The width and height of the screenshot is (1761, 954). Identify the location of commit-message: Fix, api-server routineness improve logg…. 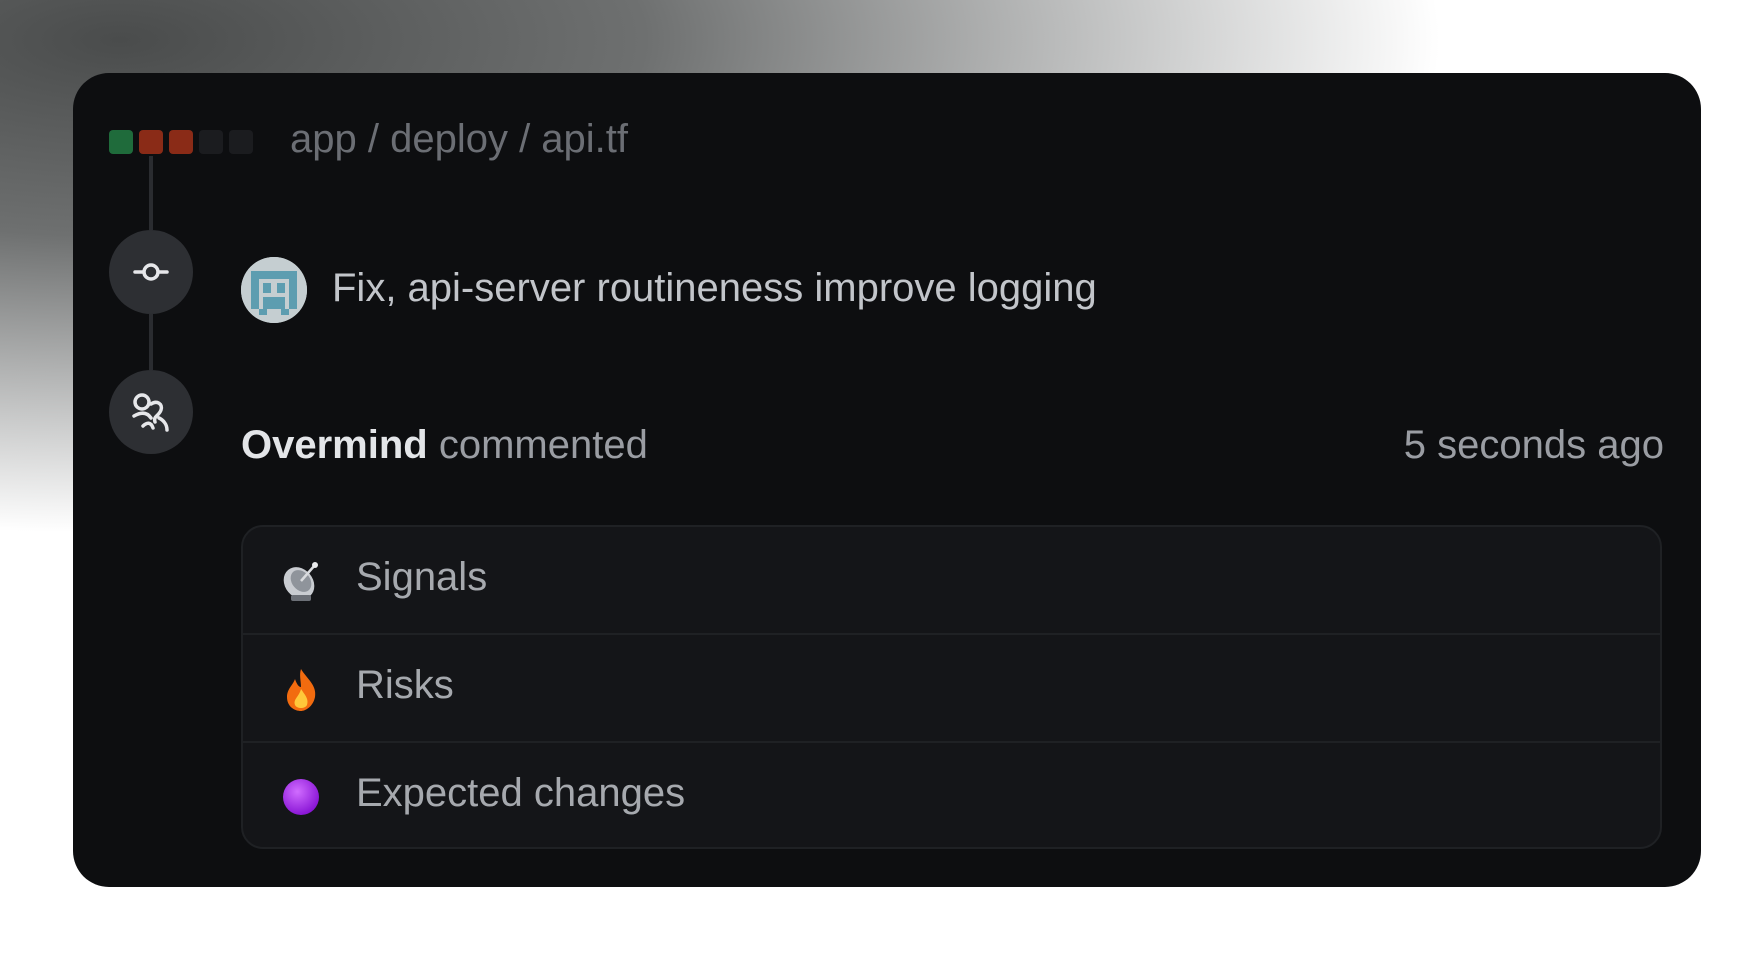
(714, 288).